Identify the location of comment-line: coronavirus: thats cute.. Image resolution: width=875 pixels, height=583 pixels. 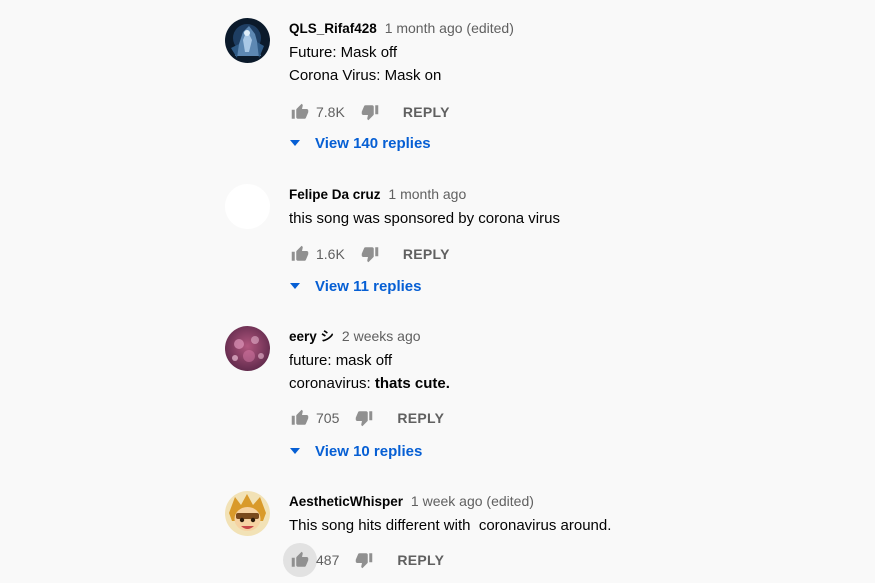
(567, 383).